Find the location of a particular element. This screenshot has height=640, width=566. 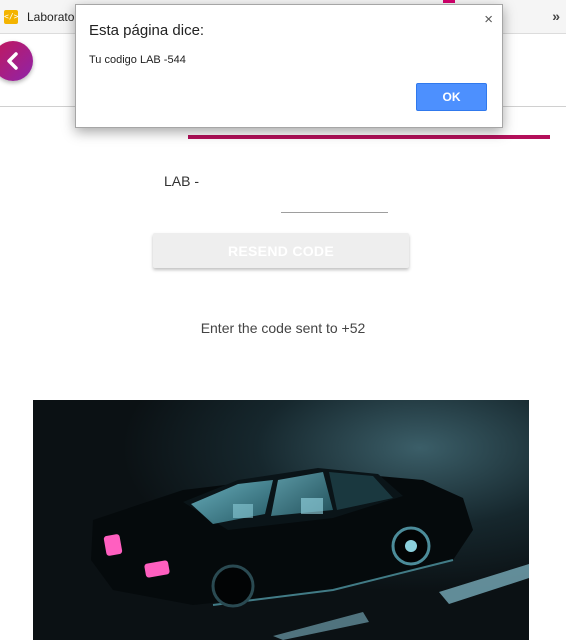

resend-code-button: RESEND CODE is located at coordinates (281, 250).